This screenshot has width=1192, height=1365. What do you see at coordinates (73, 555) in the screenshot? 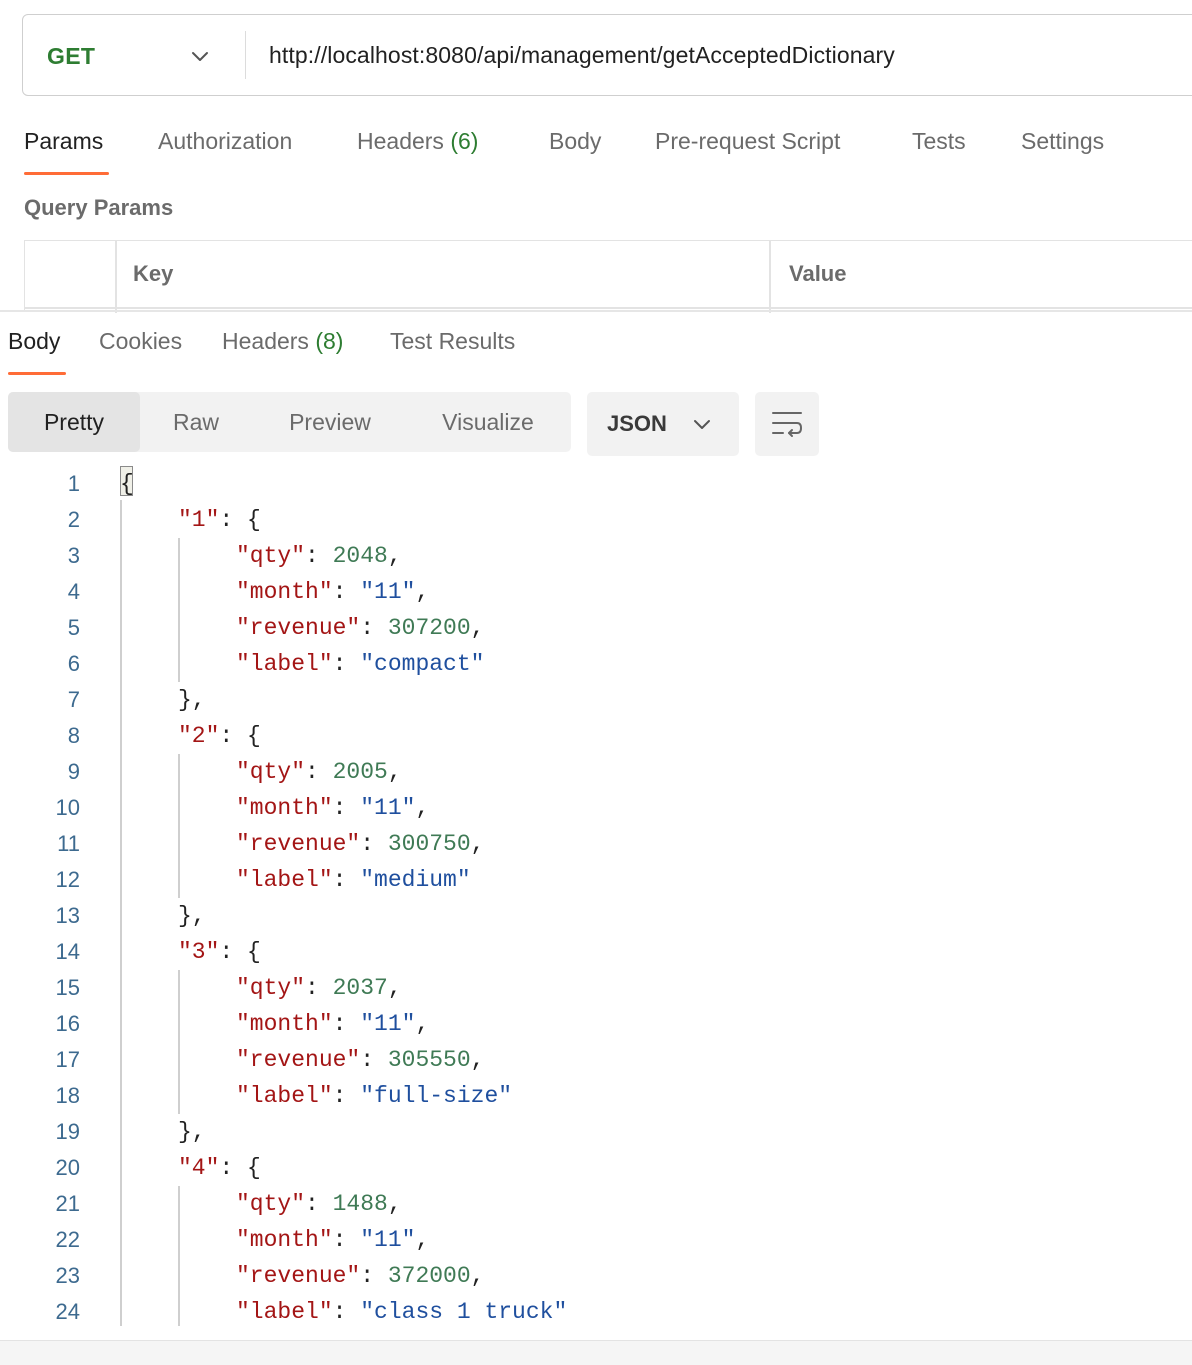
I see `line-number: 3` at bounding box center [73, 555].